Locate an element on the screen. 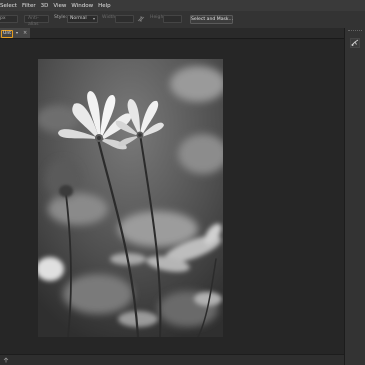 The width and height of the screenshot is (365, 365). swap-arrows-icon is located at coordinates (141, 19).